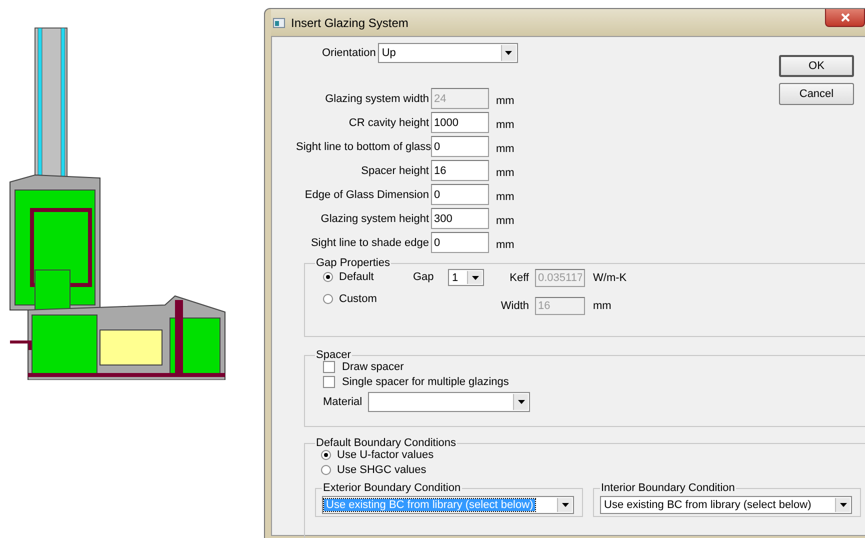  Describe the element at coordinates (448, 53) in the screenshot. I see `orientation-dropdown: Up` at that location.